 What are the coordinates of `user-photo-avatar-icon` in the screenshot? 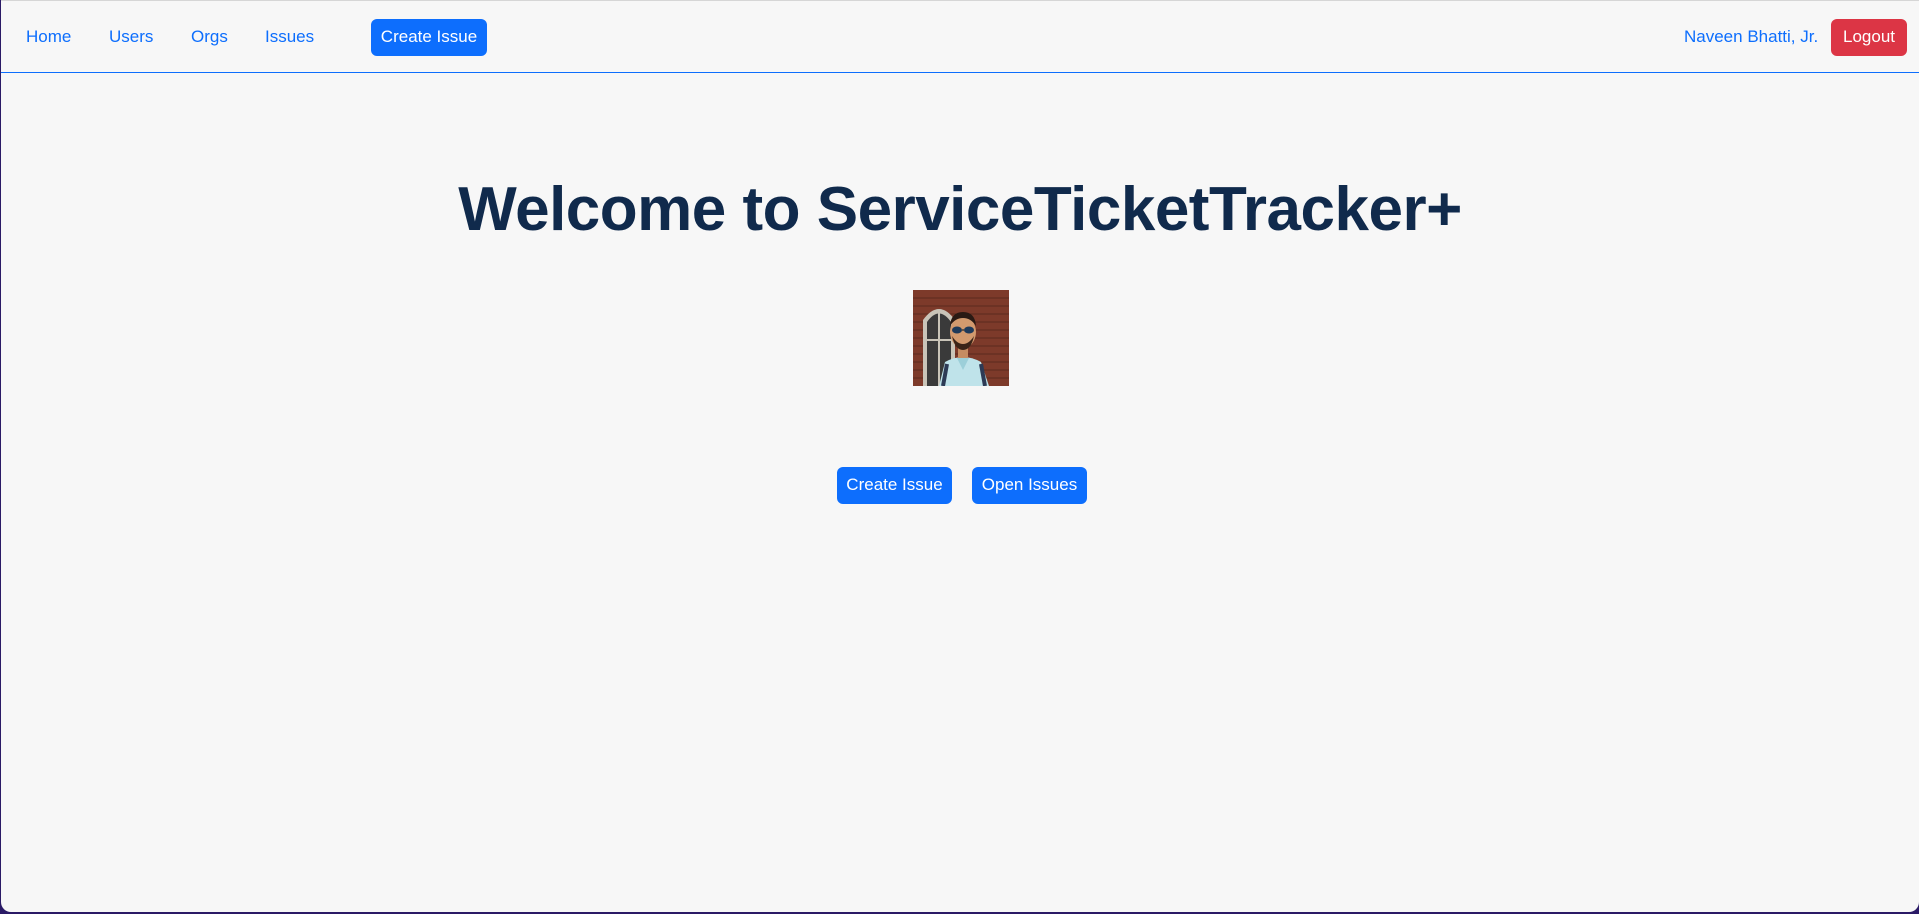 It's located at (961, 338).